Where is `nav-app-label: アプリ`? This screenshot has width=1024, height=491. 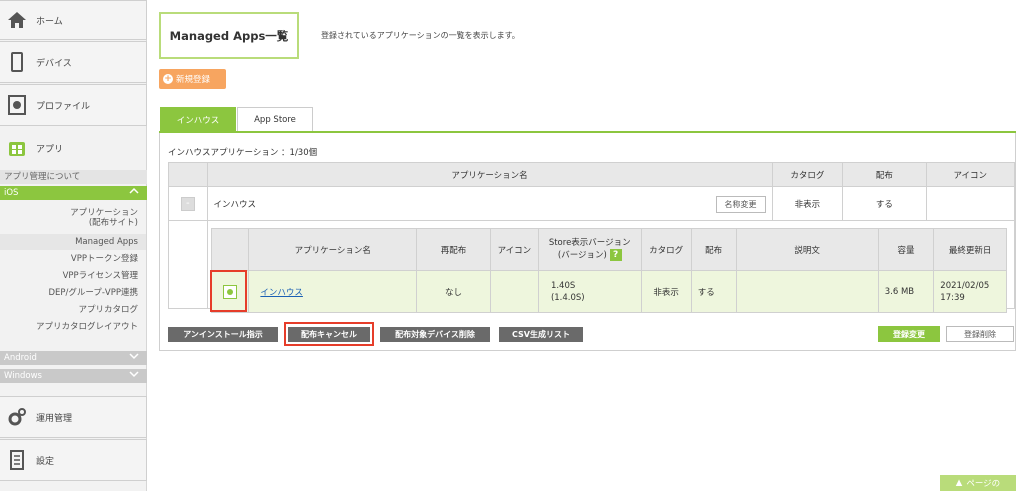 nav-app-label: アプリ is located at coordinates (50, 149).